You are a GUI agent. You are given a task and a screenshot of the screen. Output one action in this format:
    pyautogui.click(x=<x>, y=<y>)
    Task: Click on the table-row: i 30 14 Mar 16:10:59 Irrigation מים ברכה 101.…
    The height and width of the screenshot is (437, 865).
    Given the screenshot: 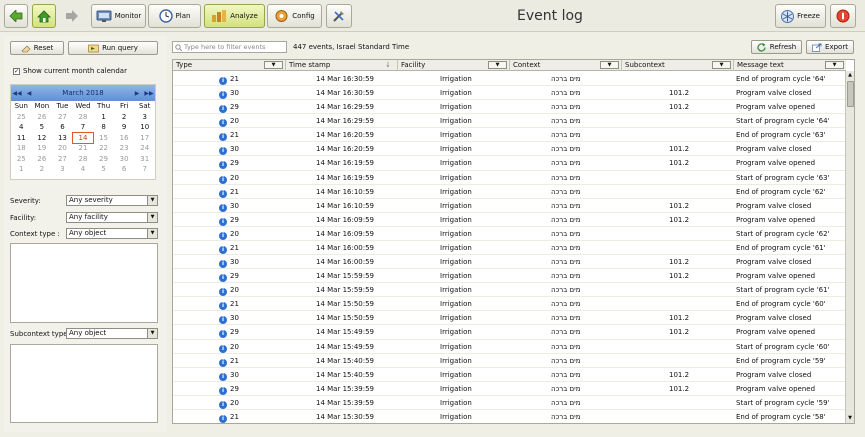 What is the action you would take?
    pyautogui.click(x=509, y=205)
    